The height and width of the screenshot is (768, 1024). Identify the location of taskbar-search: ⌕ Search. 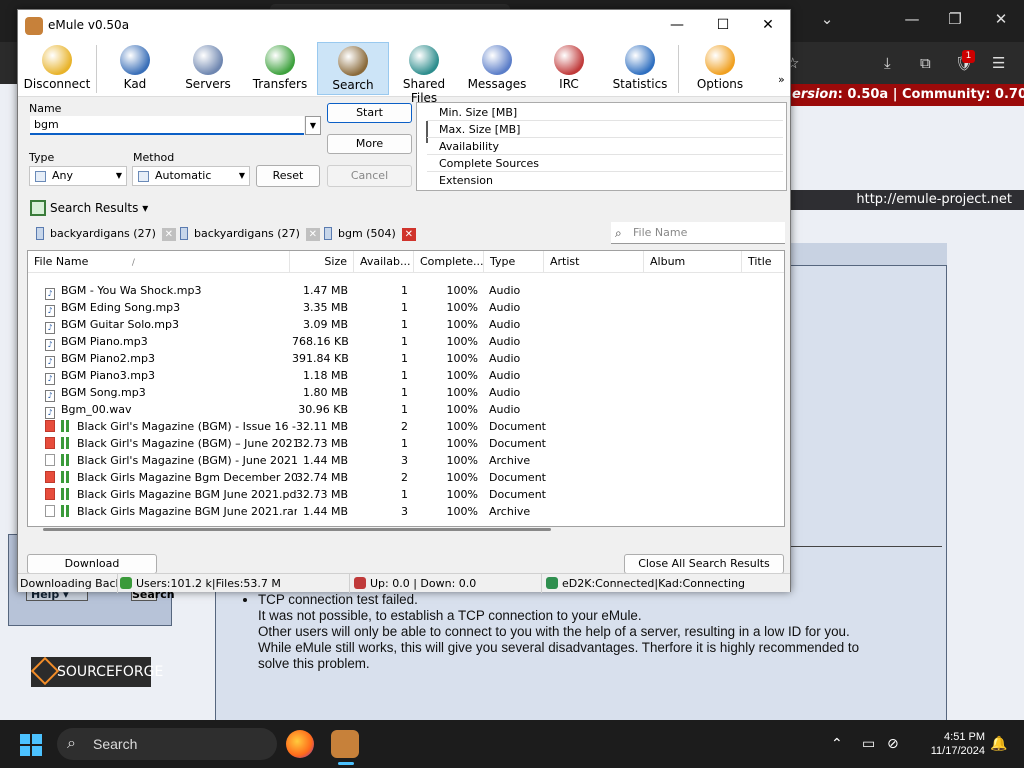
(167, 744).